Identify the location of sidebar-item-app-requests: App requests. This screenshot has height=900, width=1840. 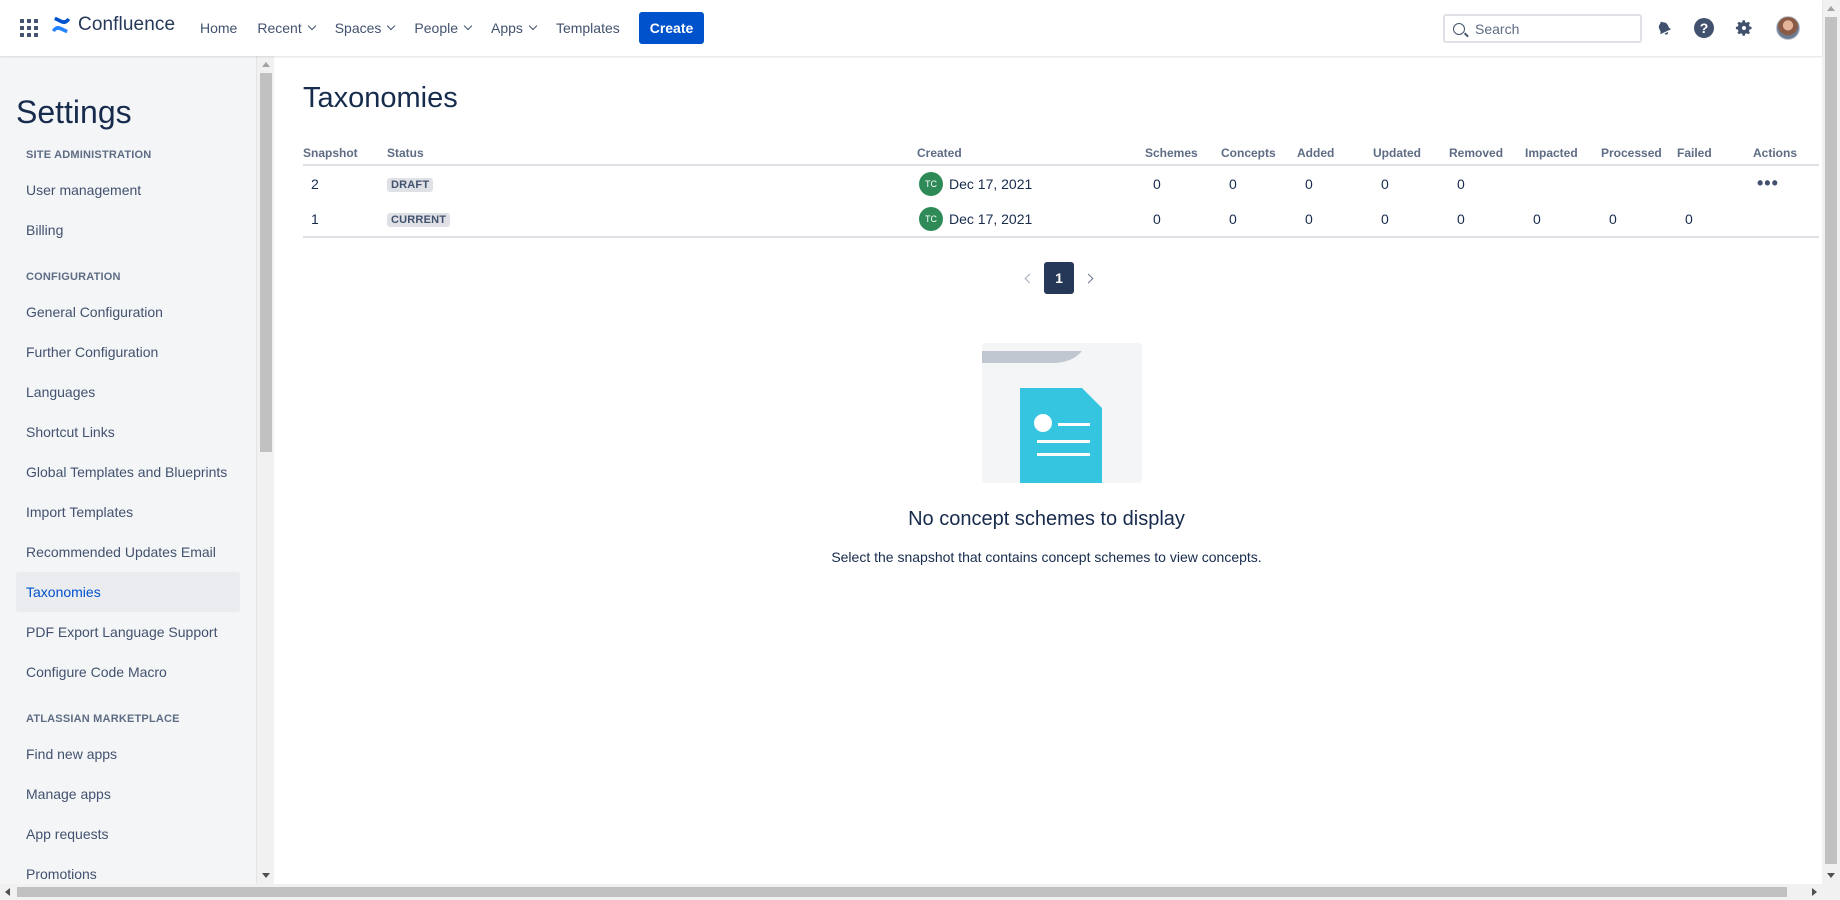
(128, 834).